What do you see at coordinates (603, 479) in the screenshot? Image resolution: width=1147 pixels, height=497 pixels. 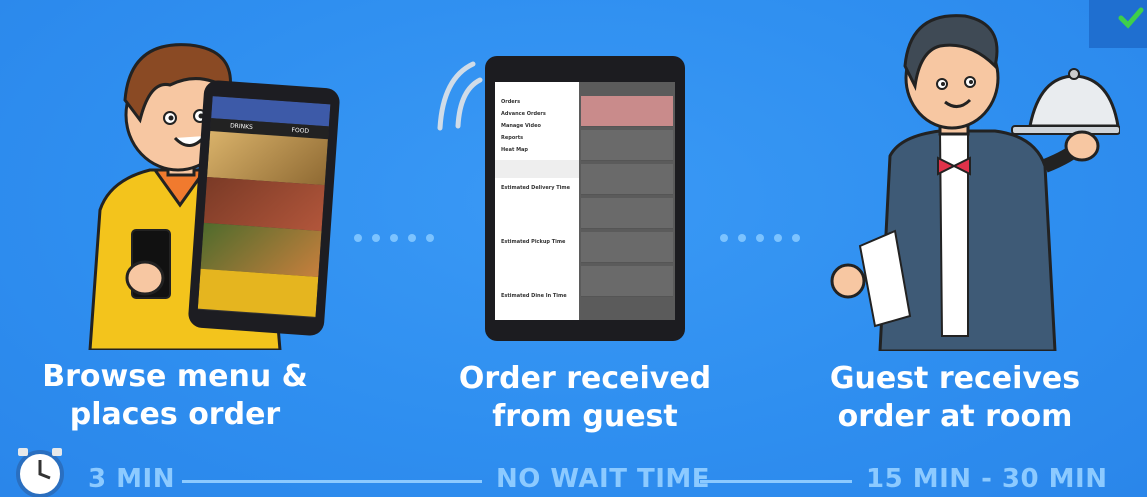 I see `time-label-received: NO WAIT TIME` at bounding box center [603, 479].